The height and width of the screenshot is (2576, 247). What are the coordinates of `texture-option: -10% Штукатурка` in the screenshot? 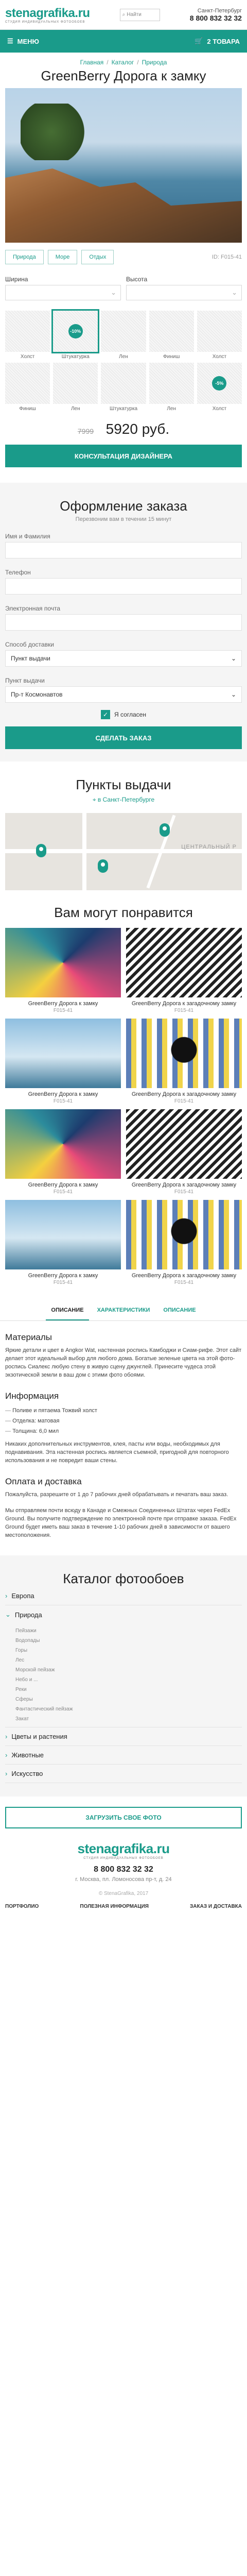 It's located at (75, 334).